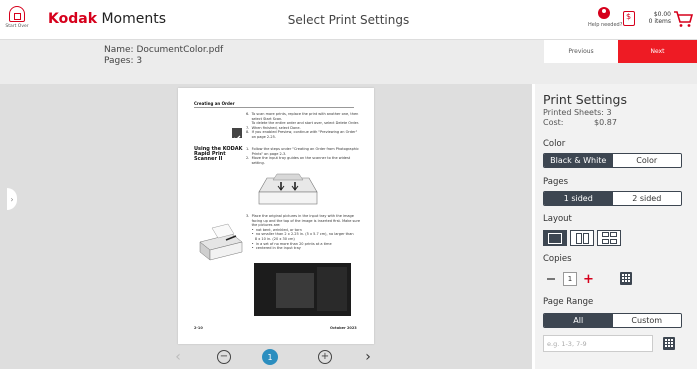 This screenshot has height=369, width=697. I want to click on pages-option-two-sided: 2 sided, so click(646, 198).